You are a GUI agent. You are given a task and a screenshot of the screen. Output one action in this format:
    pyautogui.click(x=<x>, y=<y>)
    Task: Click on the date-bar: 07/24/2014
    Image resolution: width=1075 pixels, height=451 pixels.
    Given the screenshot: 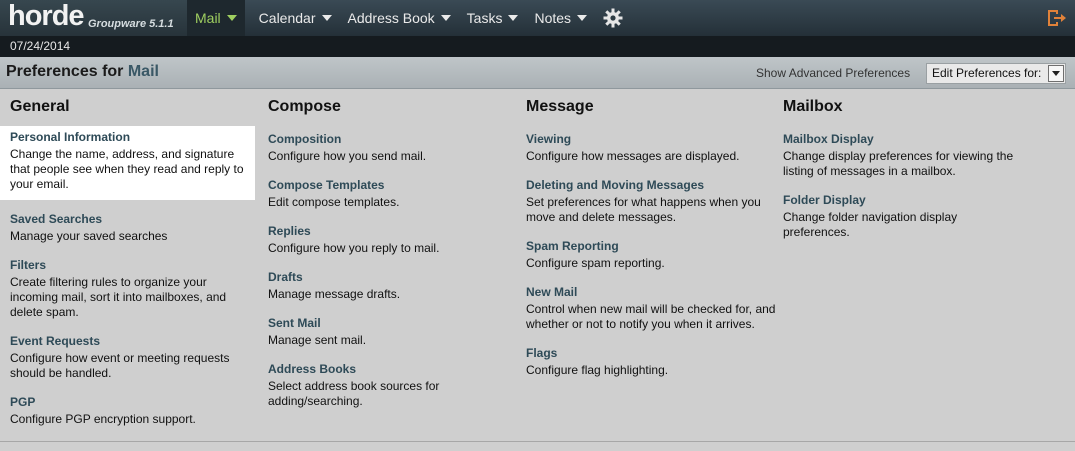 What is the action you would take?
    pyautogui.click(x=537, y=46)
    